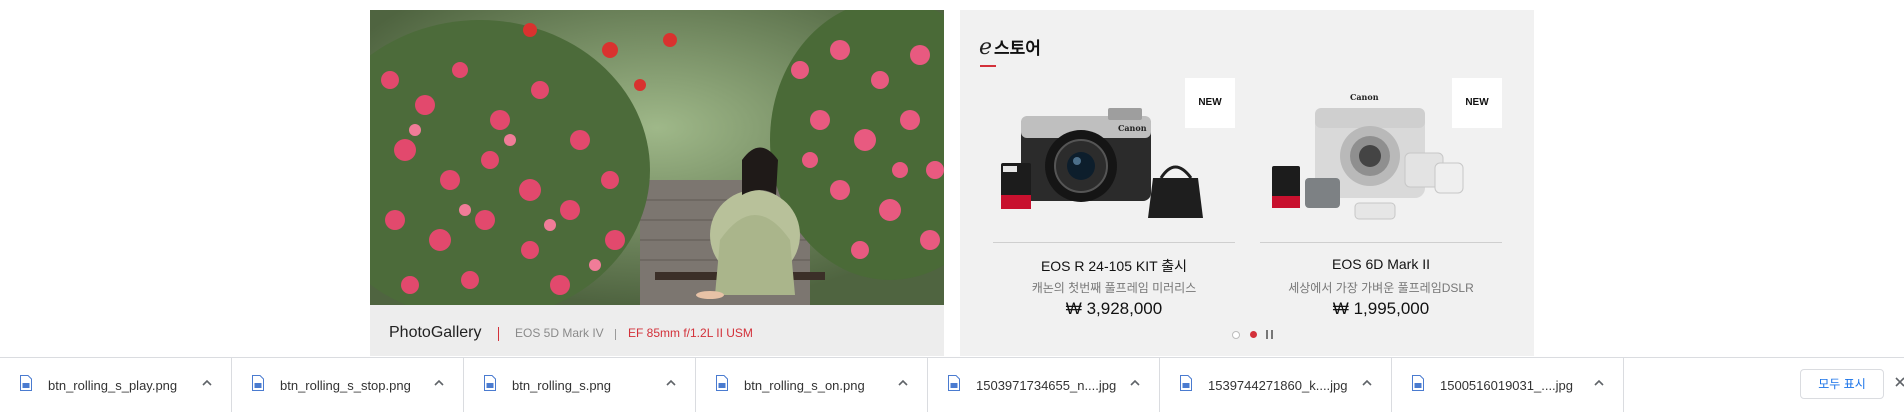 The height and width of the screenshot is (412, 1904). Describe the element at coordinates (1381, 308) in the screenshot. I see `product-price: ₩ 1,995,000` at that location.